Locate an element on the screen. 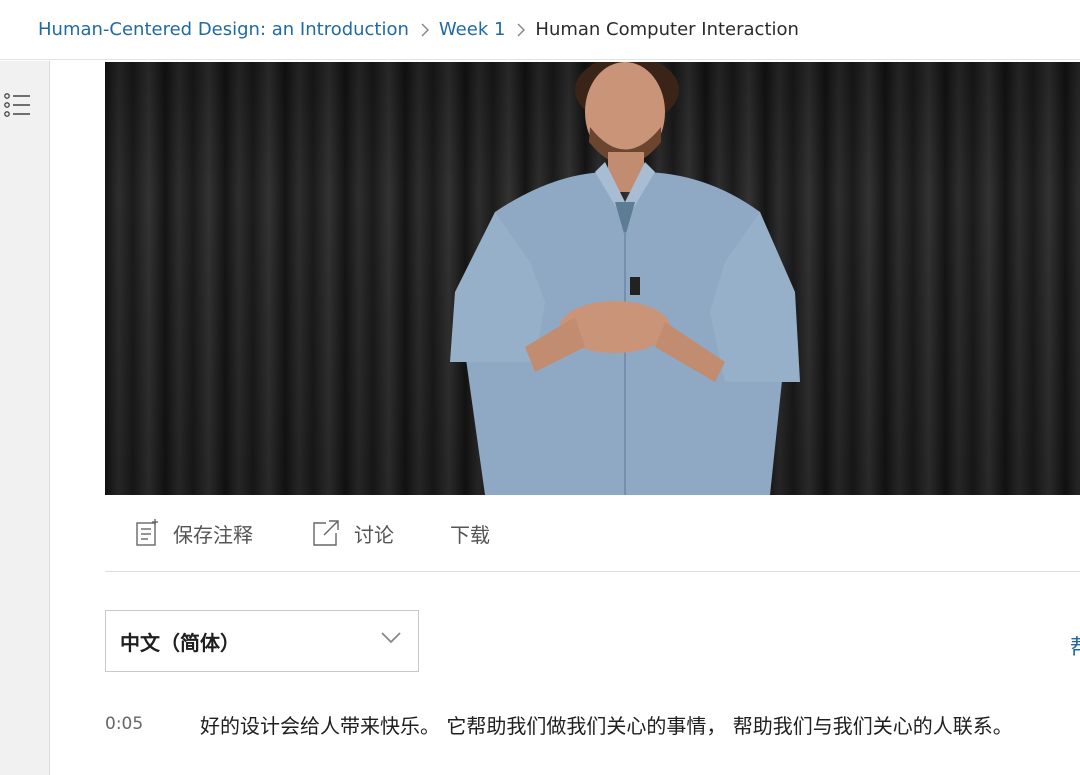 Image resolution: width=1080 pixels, height=775 pixels. download-label: 下载 is located at coordinates (470, 534).